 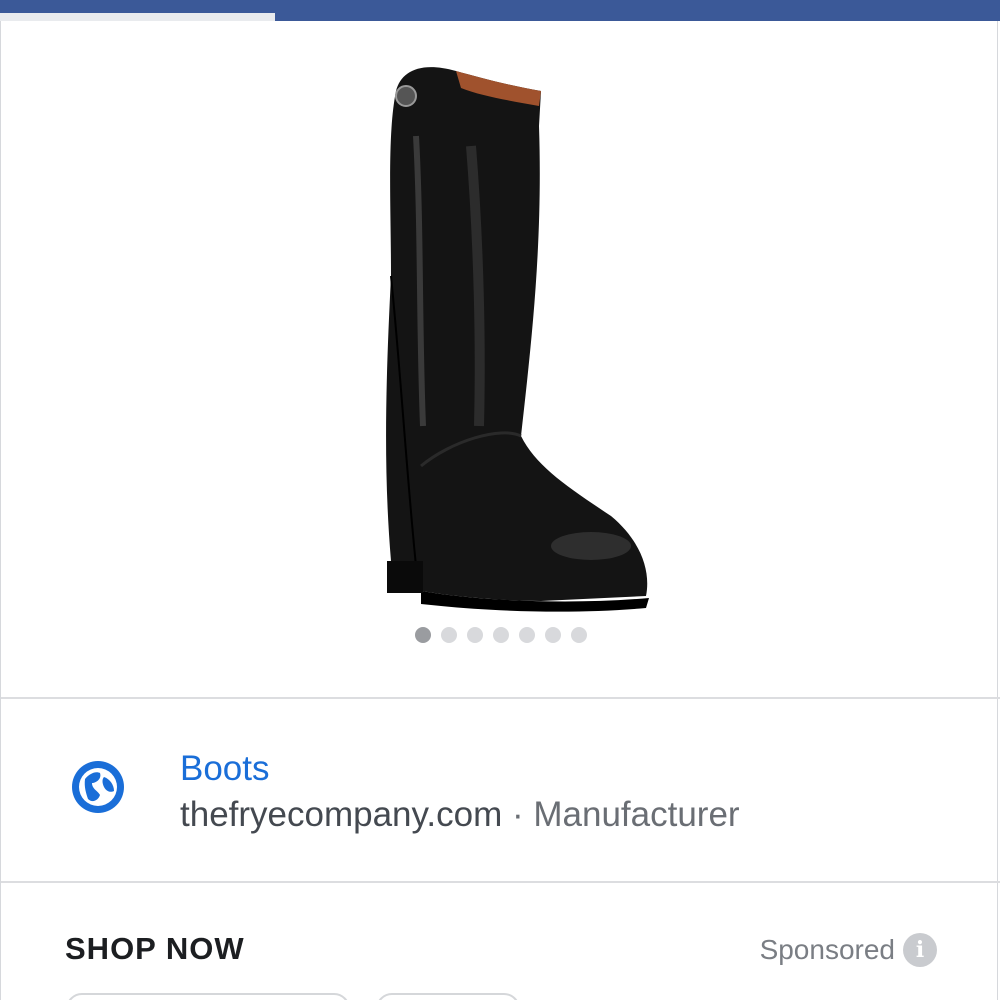 I want to click on link-domain: thefryecompany.com, so click(x=341, y=814).